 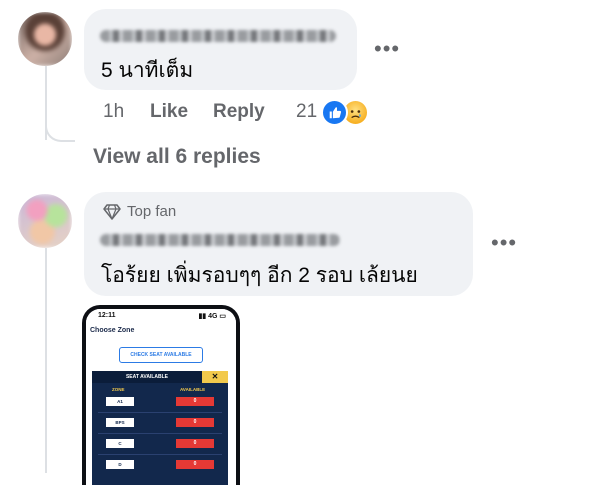 I want to click on zone-cell: BPS, so click(x=120, y=422).